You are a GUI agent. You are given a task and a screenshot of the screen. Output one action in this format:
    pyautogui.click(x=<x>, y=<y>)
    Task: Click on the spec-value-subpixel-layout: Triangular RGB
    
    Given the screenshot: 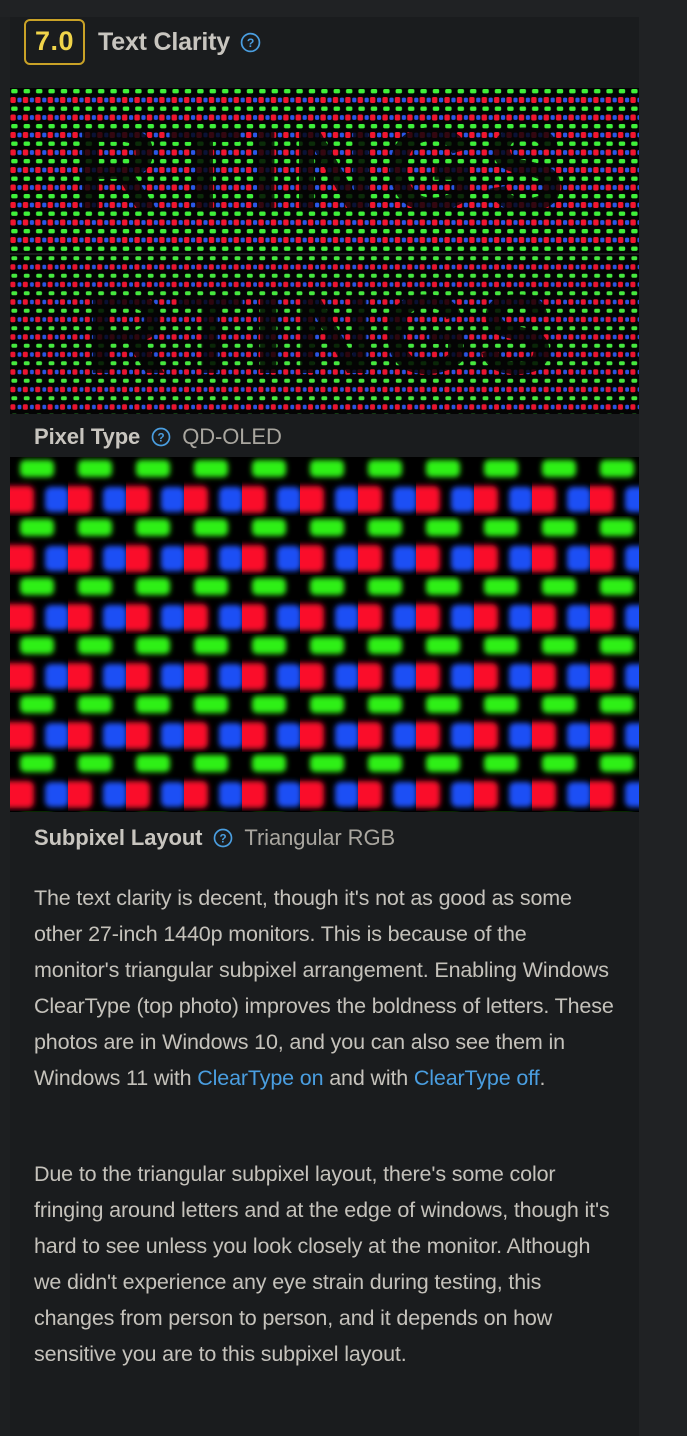 What is the action you would take?
    pyautogui.click(x=320, y=837)
    